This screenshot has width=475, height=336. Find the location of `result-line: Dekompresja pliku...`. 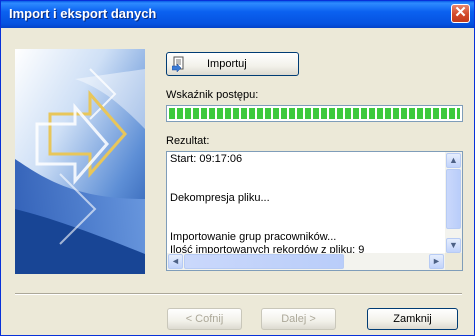

result-line: Dekompresja pliku... is located at coordinates (220, 198).